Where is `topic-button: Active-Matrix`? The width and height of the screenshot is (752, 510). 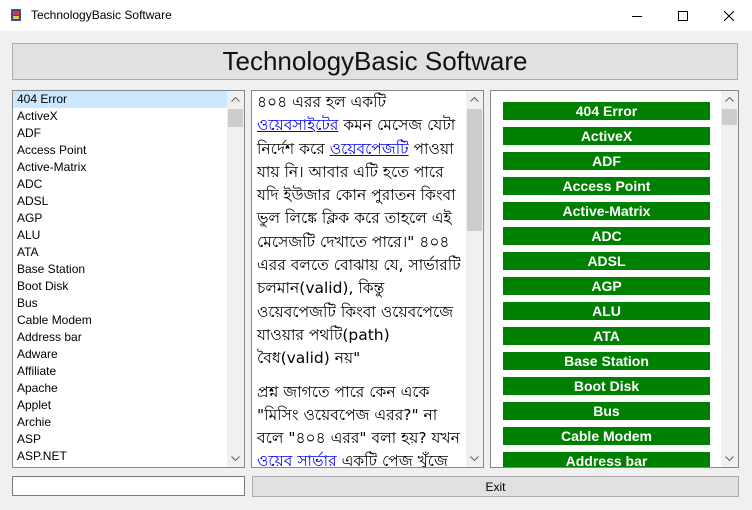
topic-button: Active-Matrix is located at coordinates (606, 211).